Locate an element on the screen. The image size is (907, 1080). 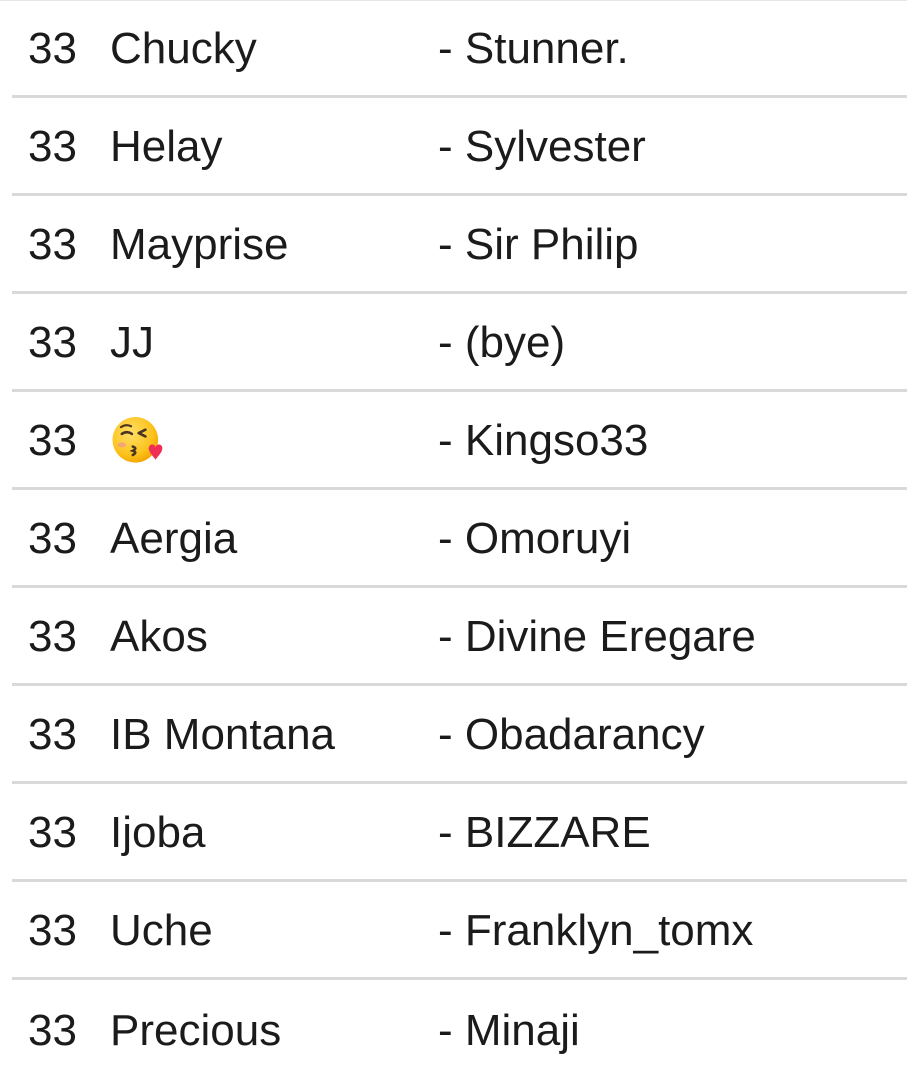
list-item: 33 IB Montana - Obadarancy is located at coordinates (453, 735).